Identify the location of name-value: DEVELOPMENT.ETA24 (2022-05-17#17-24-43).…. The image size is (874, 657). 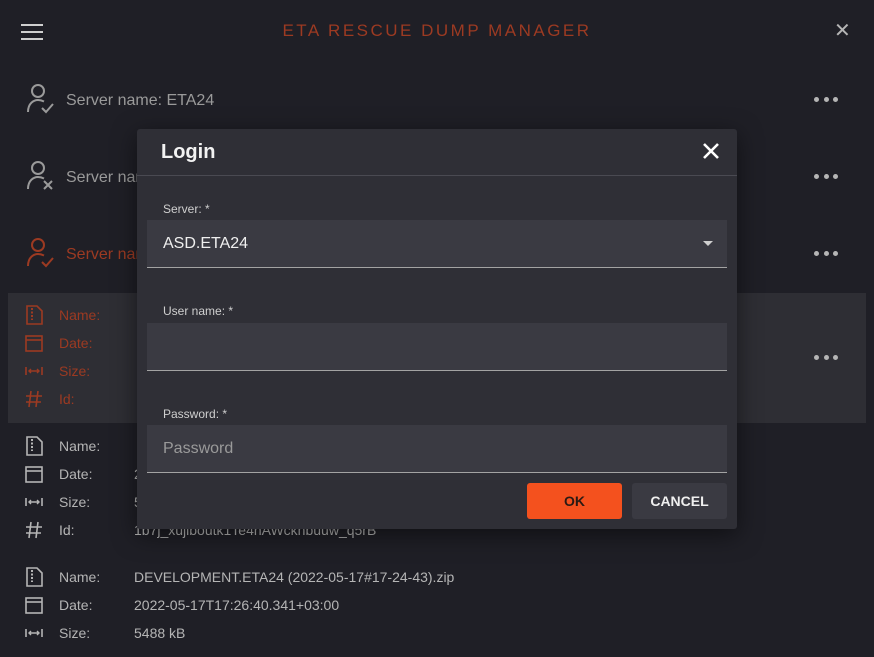
(294, 577).